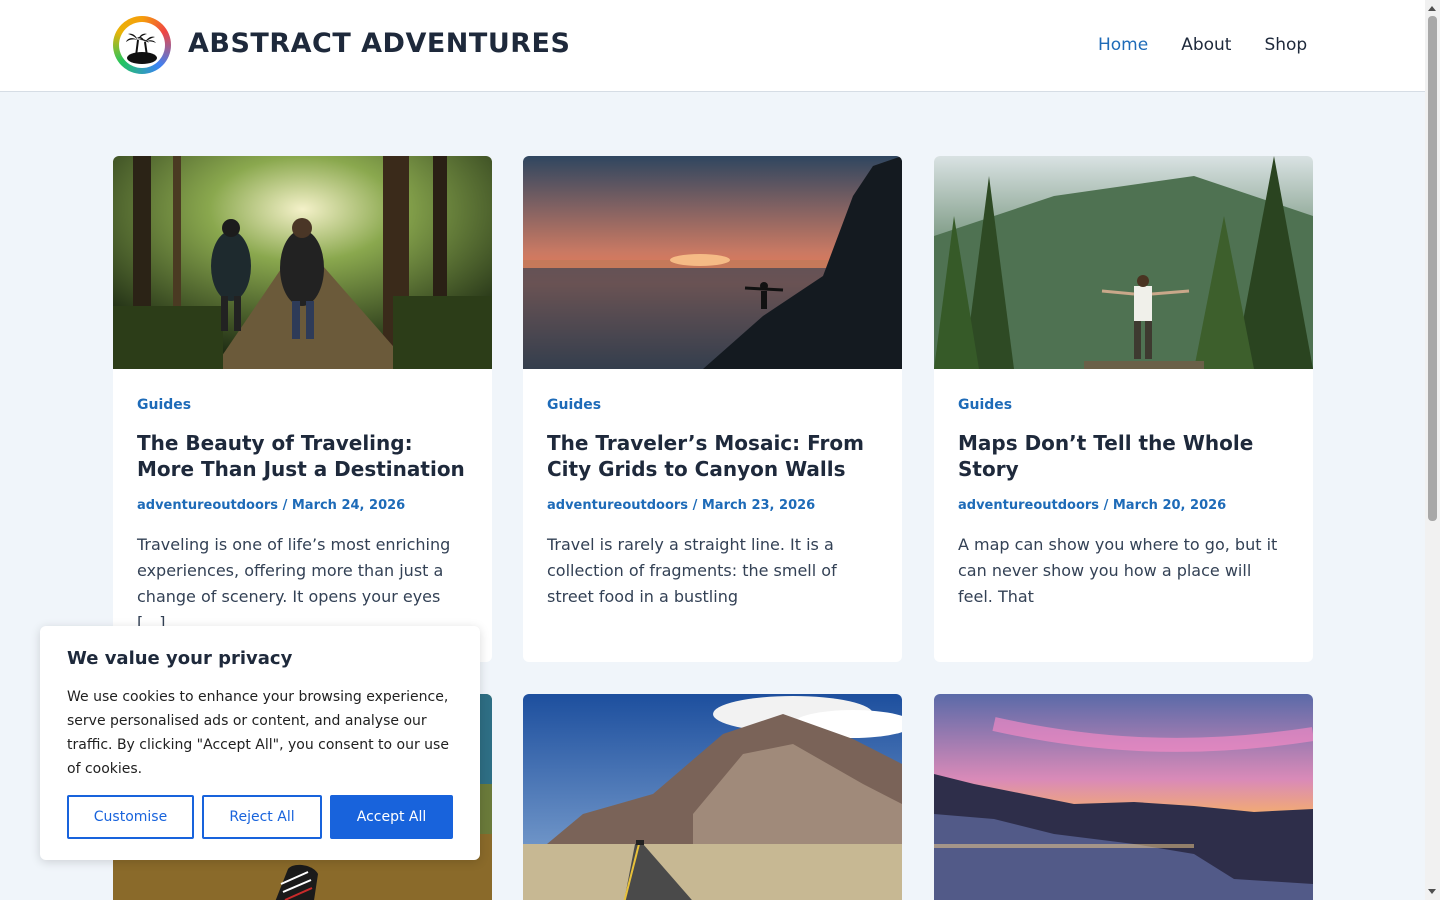 The height and width of the screenshot is (900, 1440). I want to click on post-image-coastal-sunset, so click(1123, 797).